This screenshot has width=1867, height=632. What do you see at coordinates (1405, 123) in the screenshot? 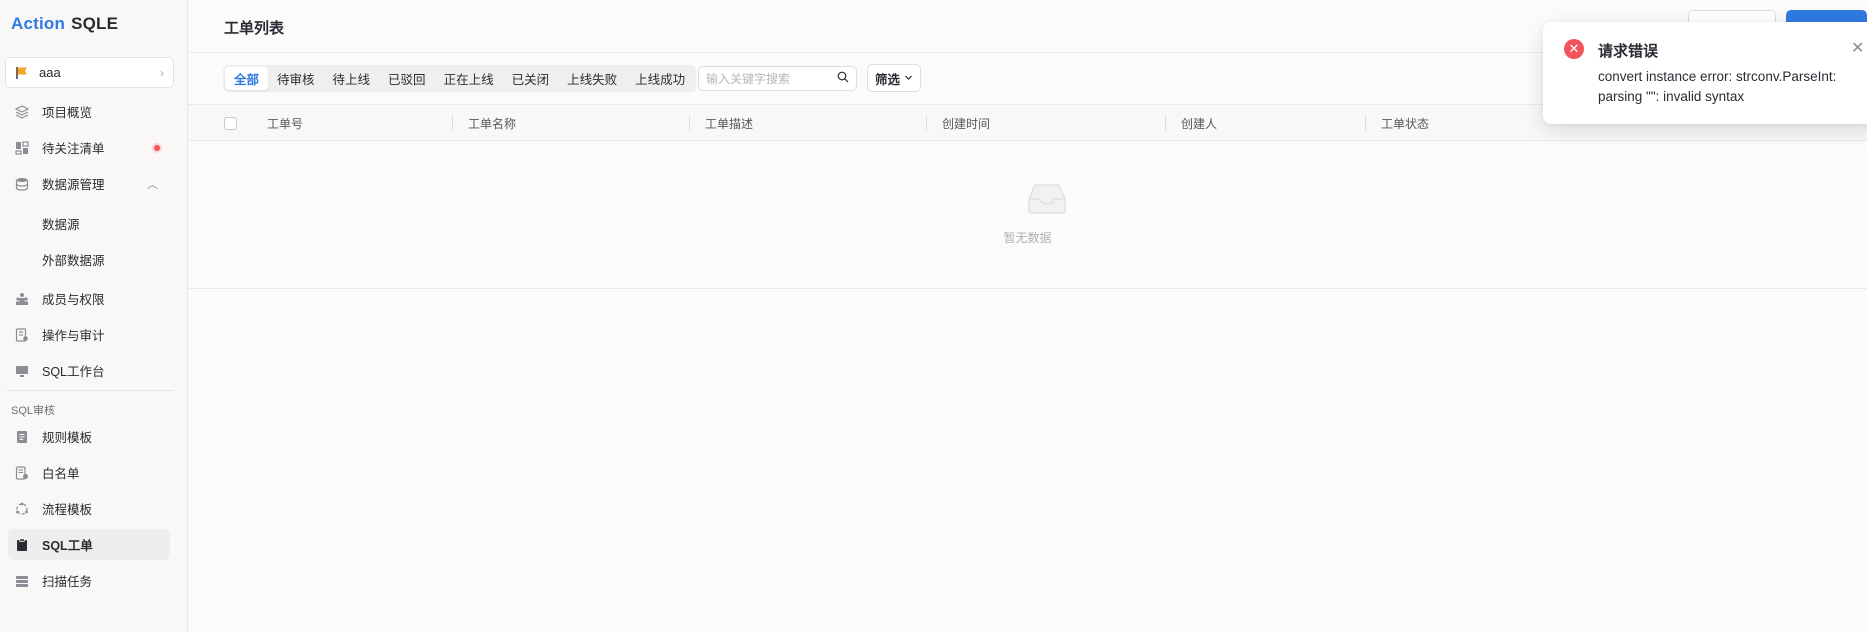
I see `column-label: 工单状态` at bounding box center [1405, 123].